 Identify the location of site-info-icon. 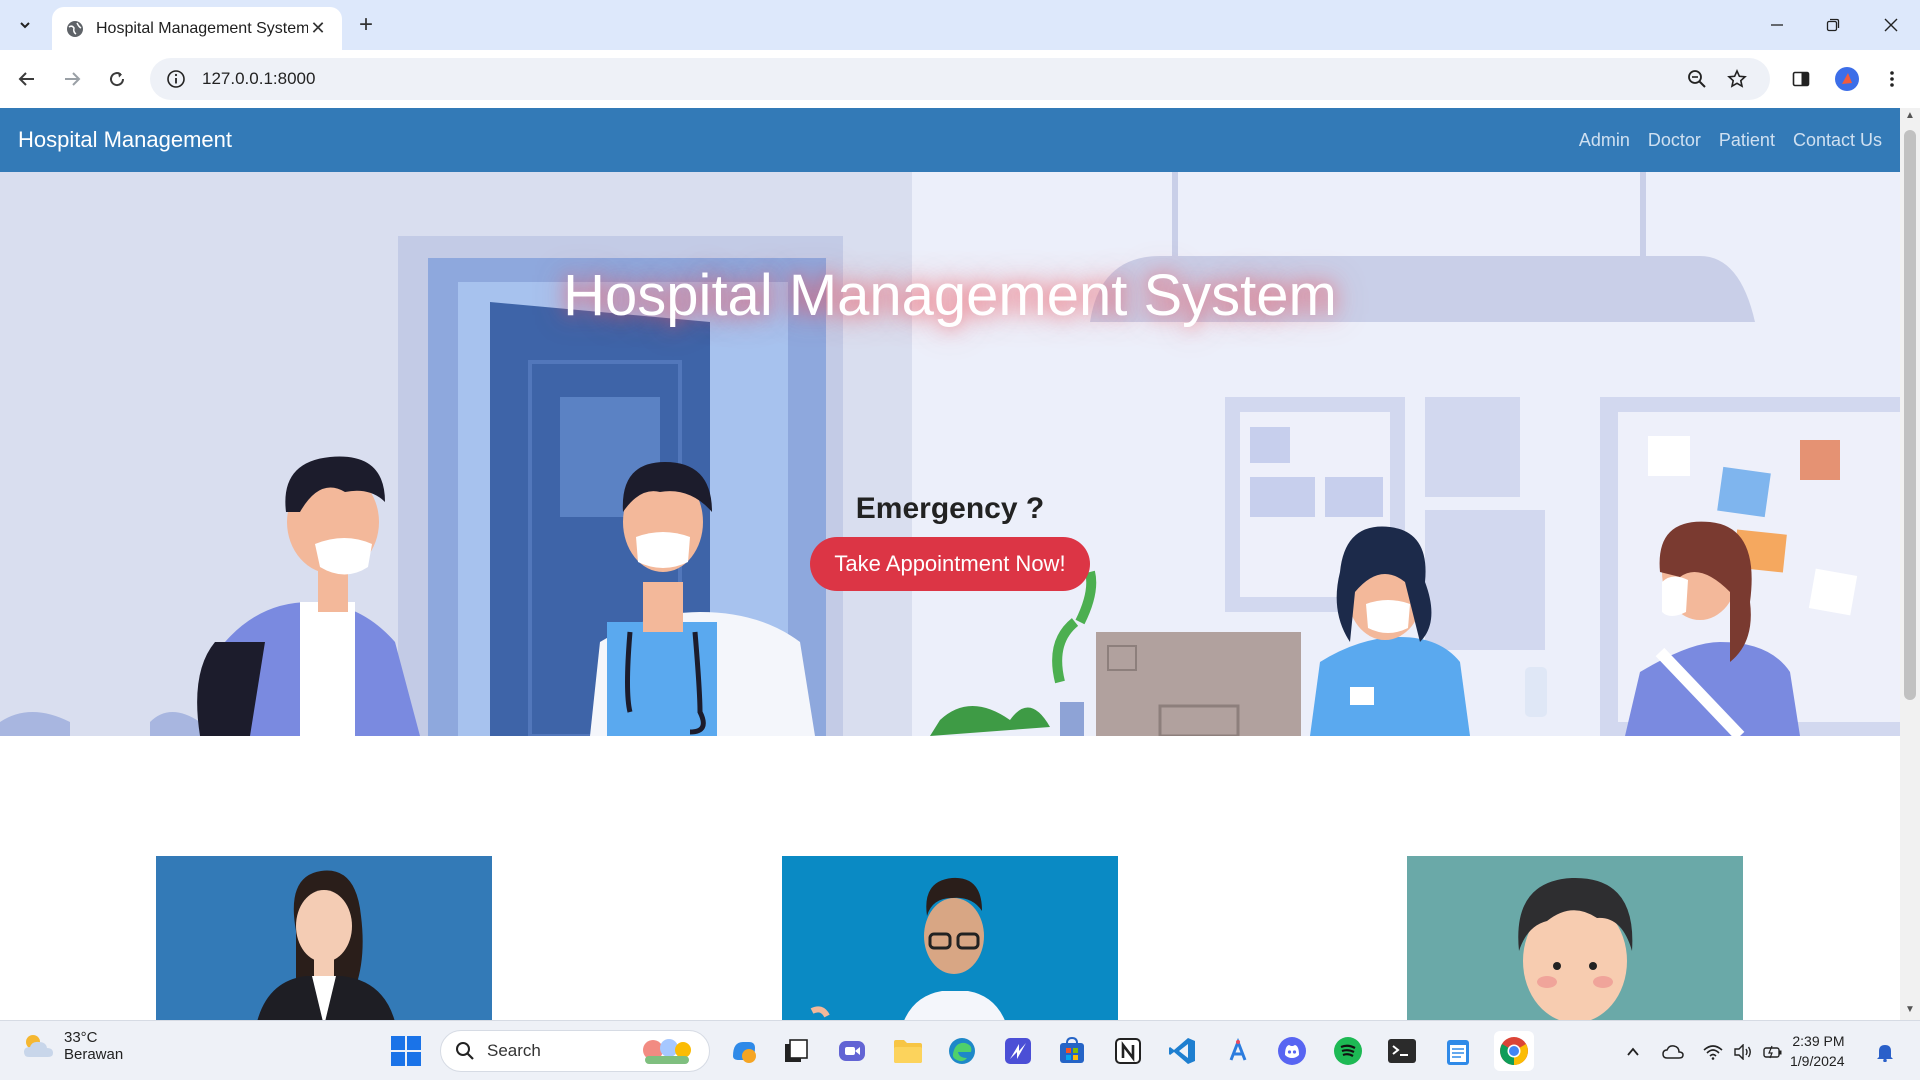
(176, 79).